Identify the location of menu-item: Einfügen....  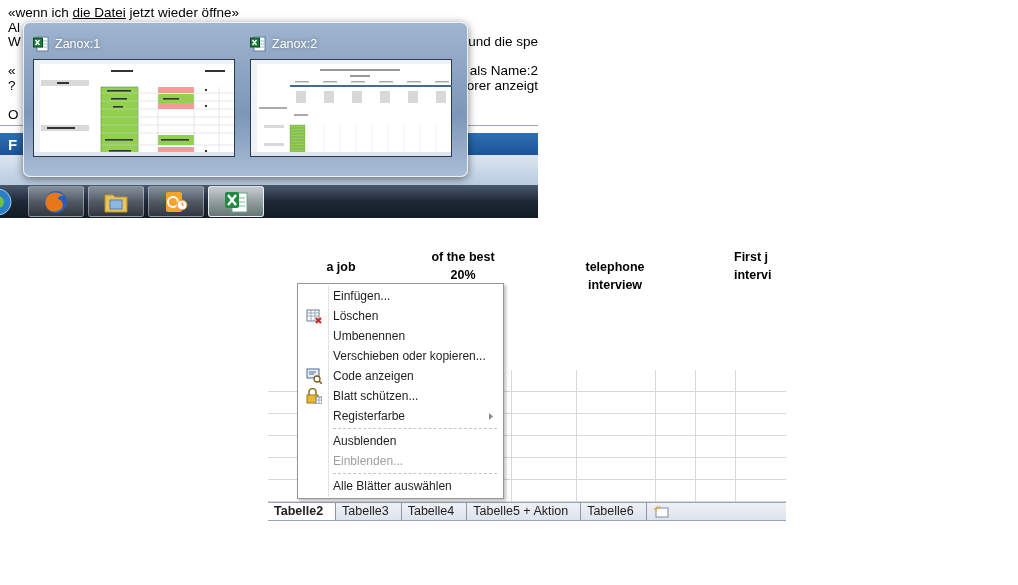
(400, 296).